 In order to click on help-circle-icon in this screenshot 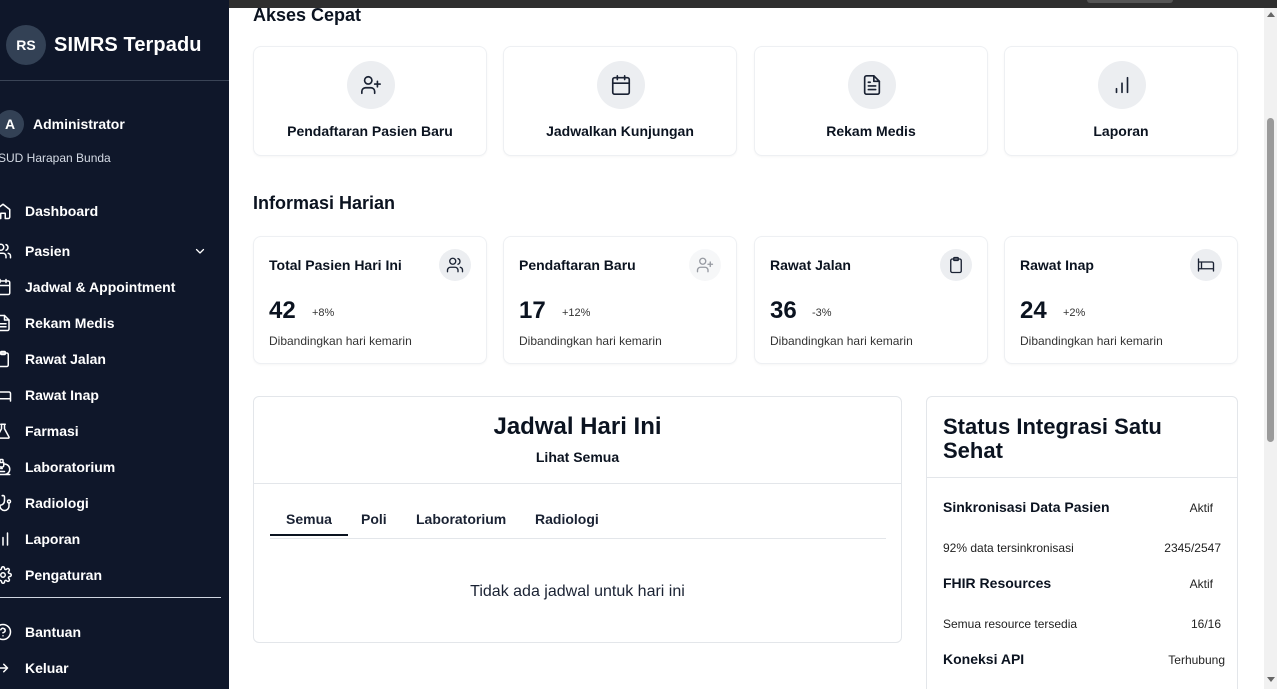, I will do `click(6, 632)`.